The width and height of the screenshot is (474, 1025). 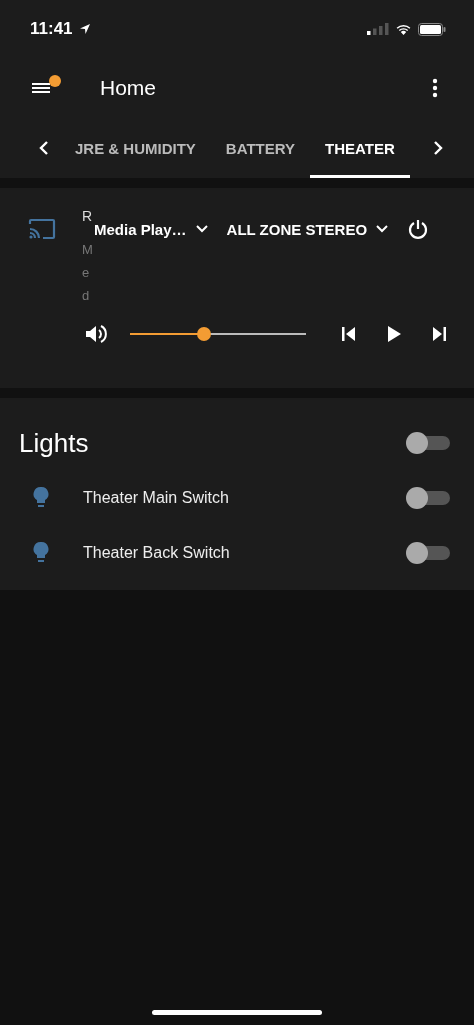 I want to click on tab: BATTERY, so click(x=260, y=148).